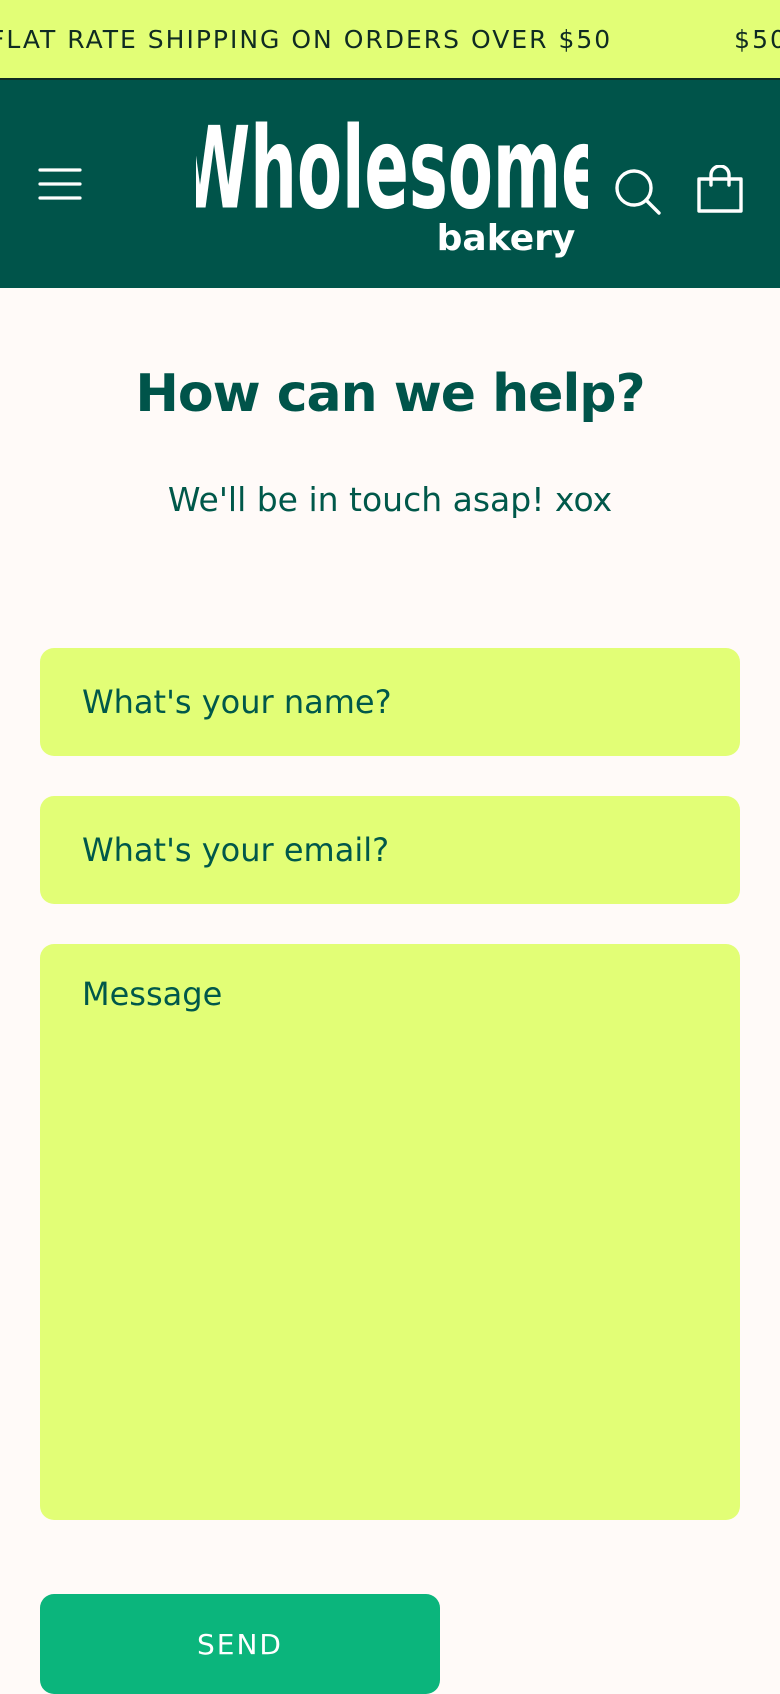 The width and height of the screenshot is (780, 1694). Describe the element at coordinates (390, 499) in the screenshot. I see `page-subtitle: We'll be in touch asap! xox` at that location.